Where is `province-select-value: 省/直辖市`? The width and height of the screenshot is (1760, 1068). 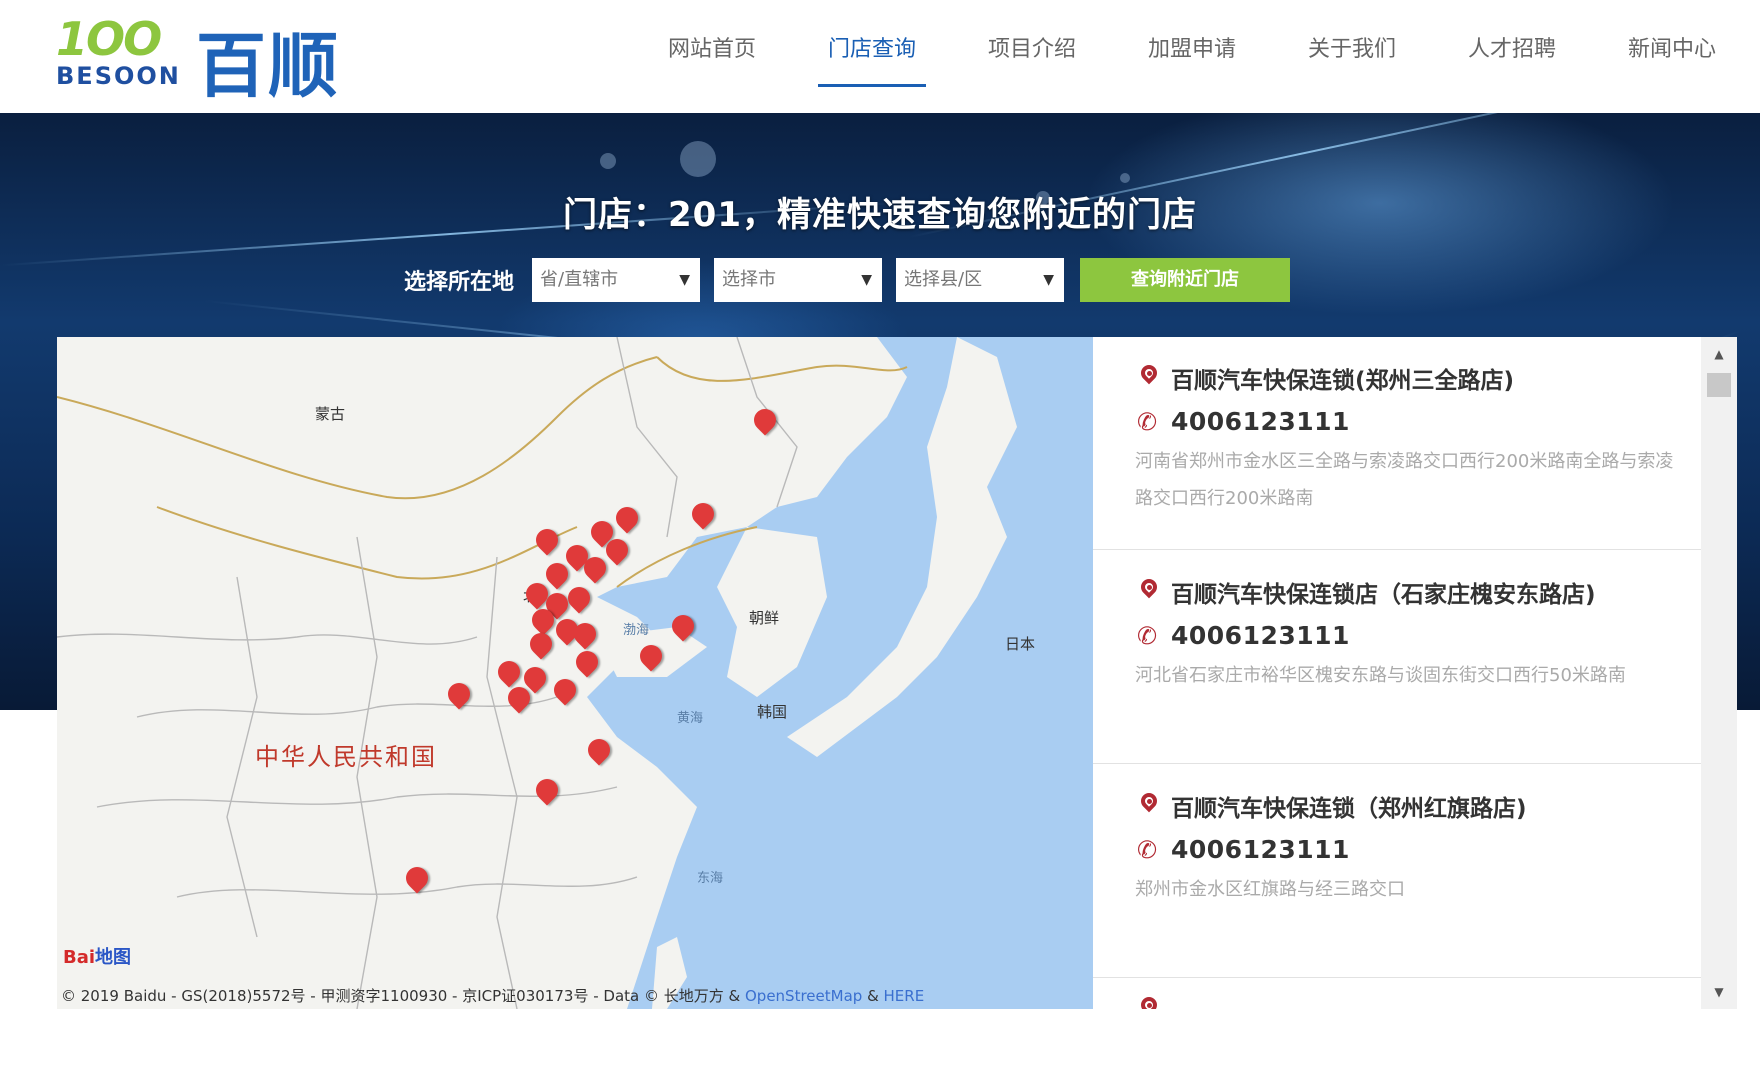 province-select-value: 省/直辖市 is located at coordinates (579, 279).